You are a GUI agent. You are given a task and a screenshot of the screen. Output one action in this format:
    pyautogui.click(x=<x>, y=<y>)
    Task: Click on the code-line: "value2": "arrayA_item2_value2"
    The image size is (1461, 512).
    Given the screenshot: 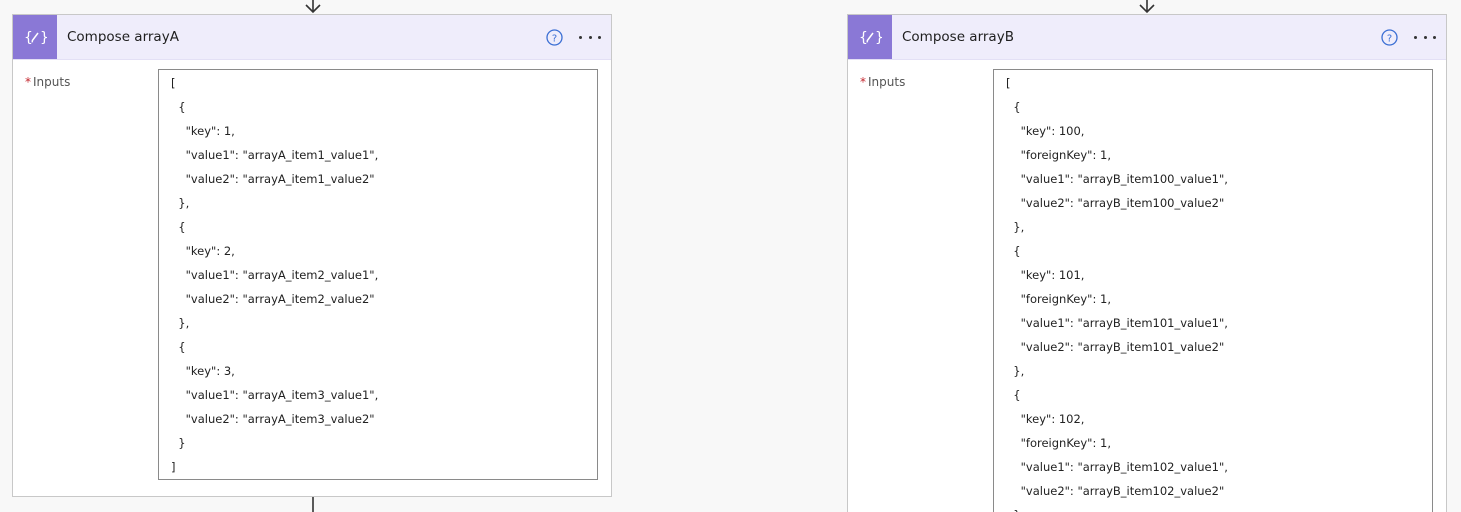 What is the action you would take?
    pyautogui.click(x=273, y=299)
    